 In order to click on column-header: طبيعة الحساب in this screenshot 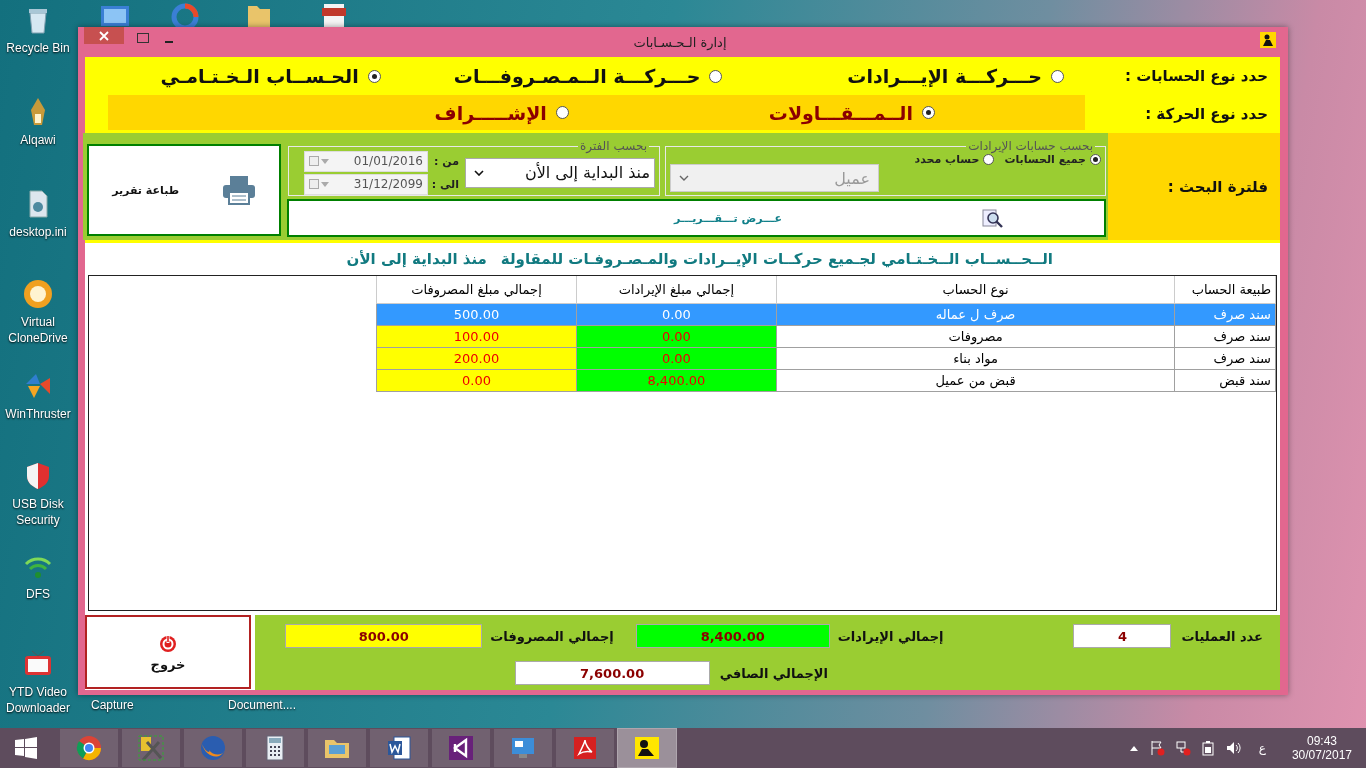, I will do `click(1225, 290)`.